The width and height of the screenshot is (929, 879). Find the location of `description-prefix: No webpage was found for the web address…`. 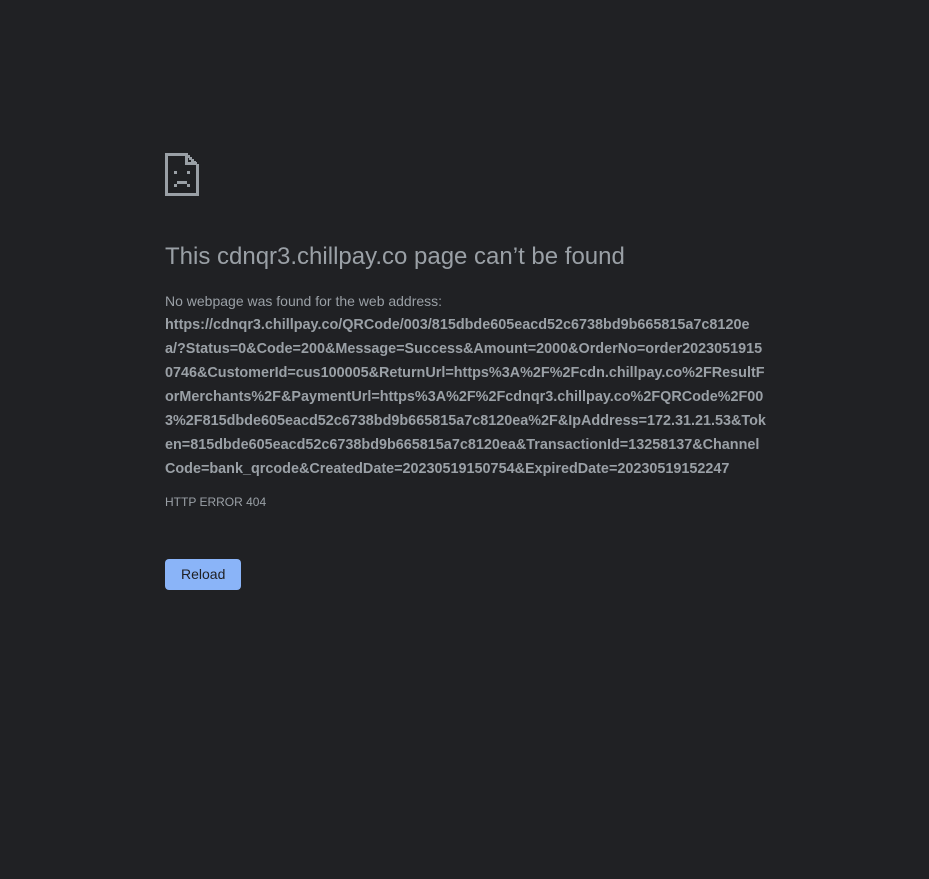

description-prefix: No webpage was found for the web address… is located at coordinates (304, 301).